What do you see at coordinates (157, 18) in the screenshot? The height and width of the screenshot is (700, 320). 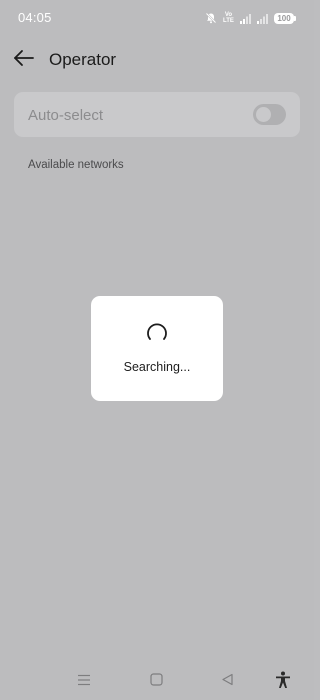 I see `status-bar: 04:05 Vo LTE 100` at bounding box center [157, 18].